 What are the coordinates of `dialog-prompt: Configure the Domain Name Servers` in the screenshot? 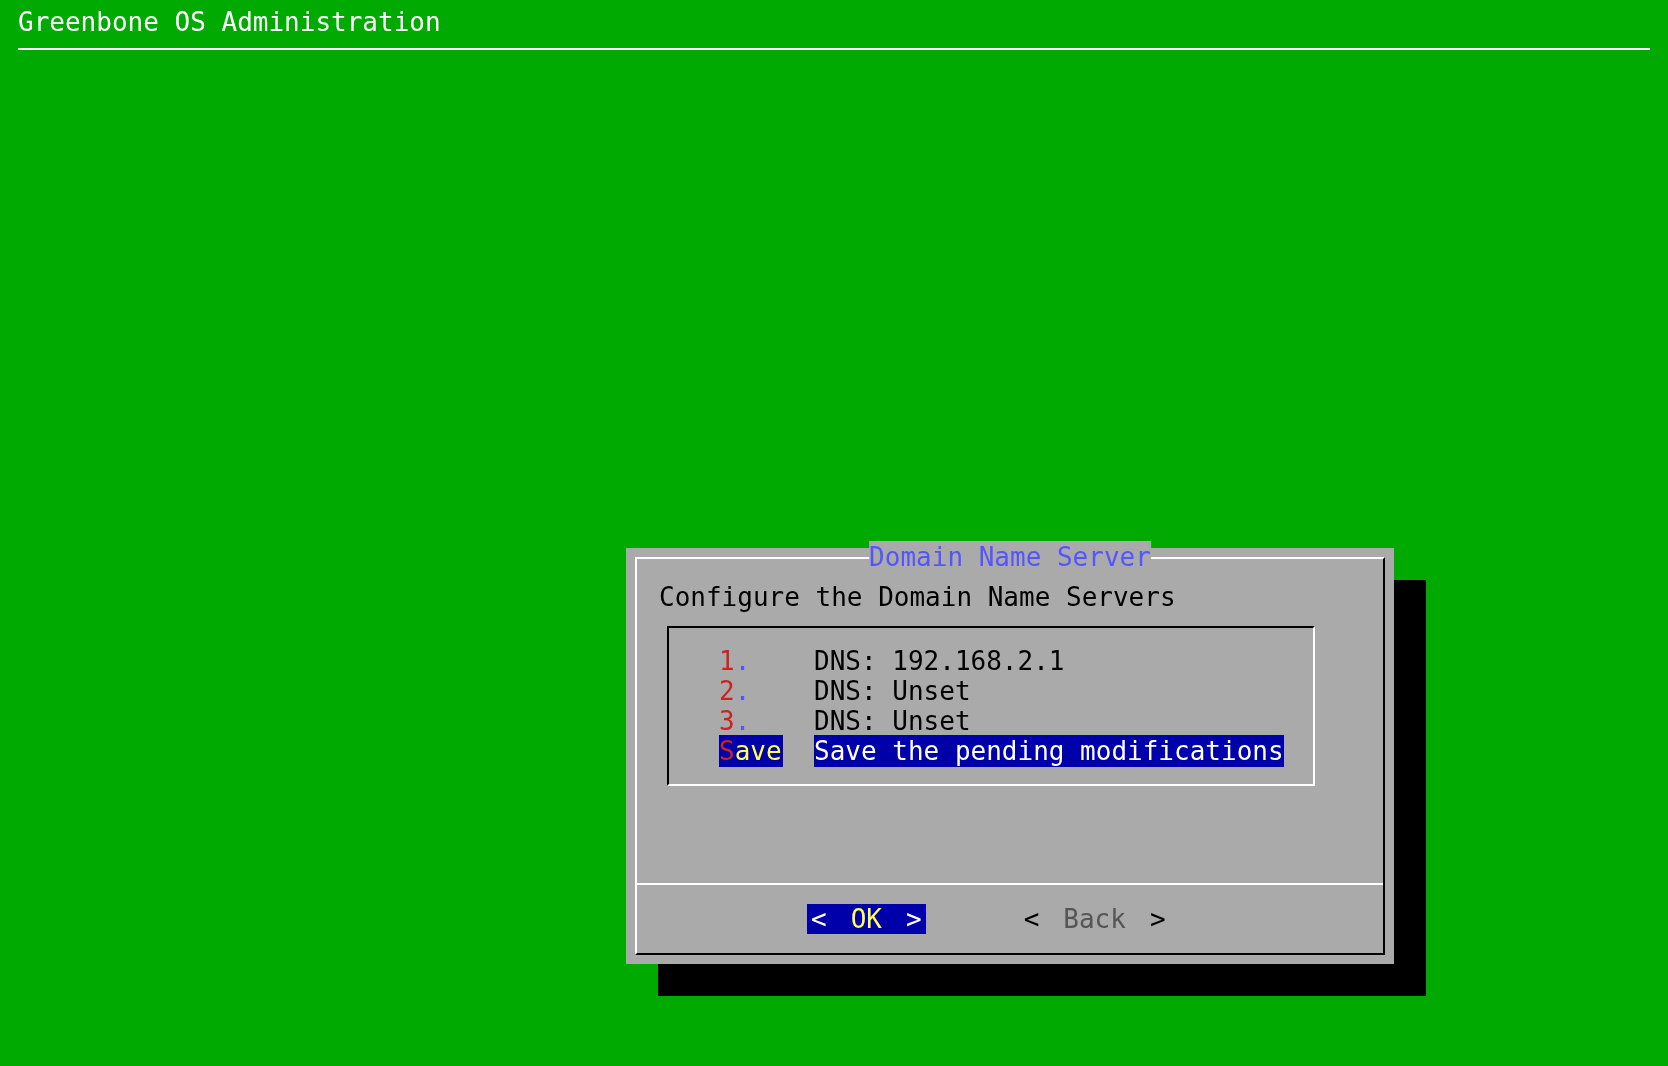 It's located at (917, 597).